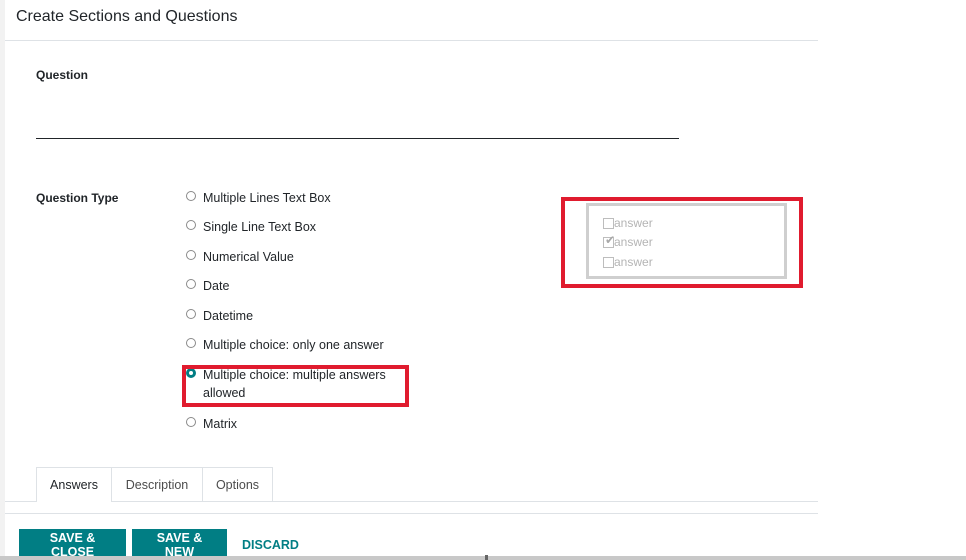 This screenshot has height=560, width=966. I want to click on radio-label: Matrix, so click(220, 424).